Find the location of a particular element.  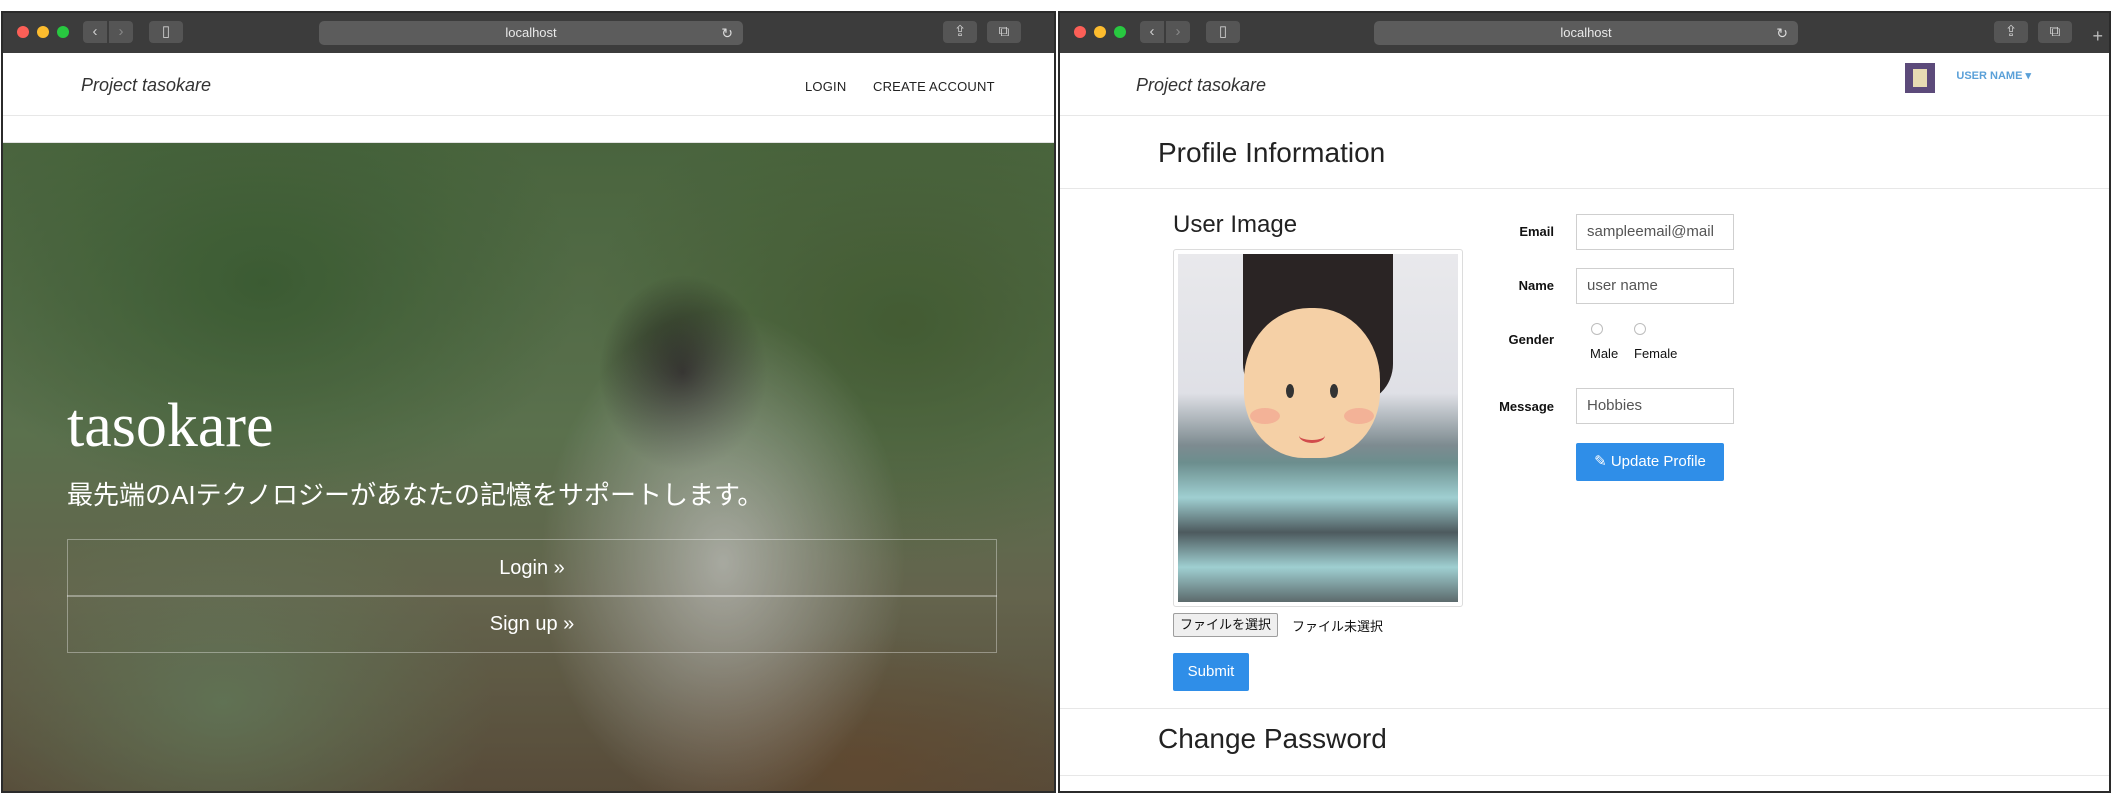

name-field: user name is located at coordinates (1655, 286).